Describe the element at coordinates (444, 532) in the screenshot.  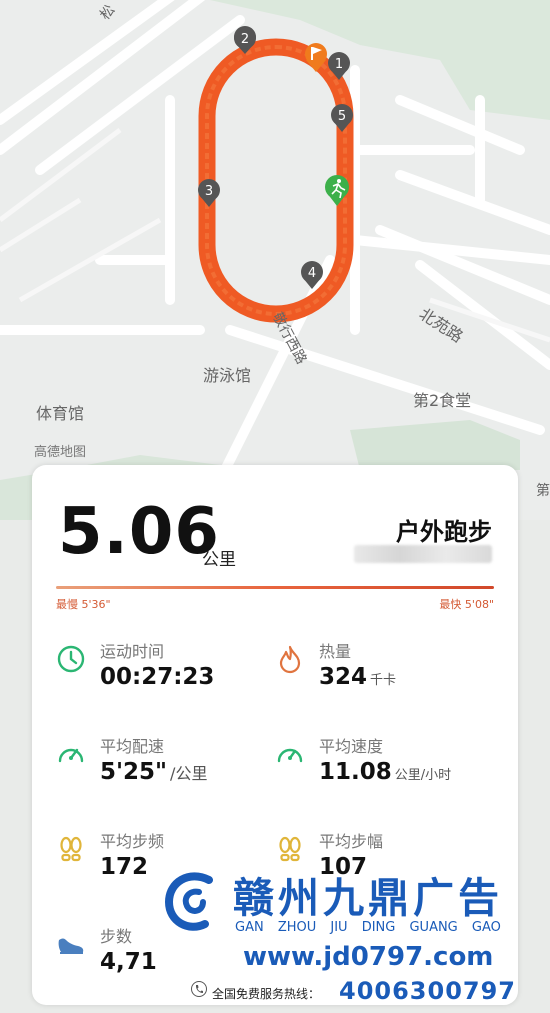
I see `activity-type: 户外跑步` at that location.